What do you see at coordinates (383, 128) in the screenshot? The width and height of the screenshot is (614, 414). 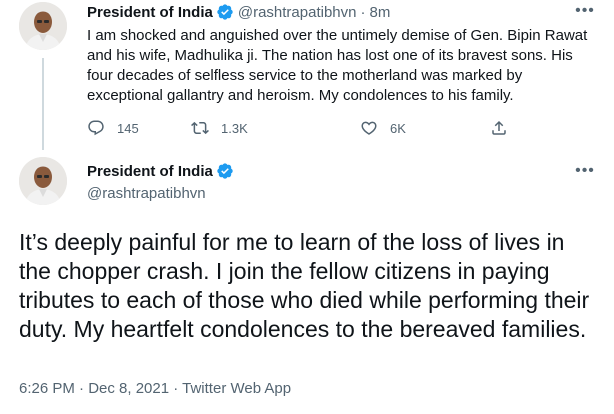 I see `like-button: 6K` at bounding box center [383, 128].